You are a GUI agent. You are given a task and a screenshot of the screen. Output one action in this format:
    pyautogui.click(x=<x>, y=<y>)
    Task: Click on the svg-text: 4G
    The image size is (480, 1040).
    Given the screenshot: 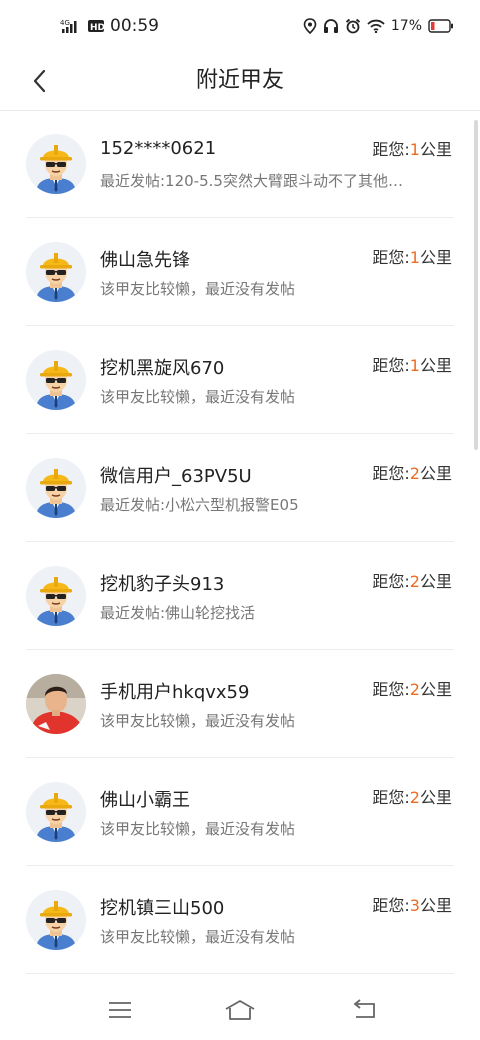 What is the action you would take?
    pyautogui.click(x=65, y=23)
    